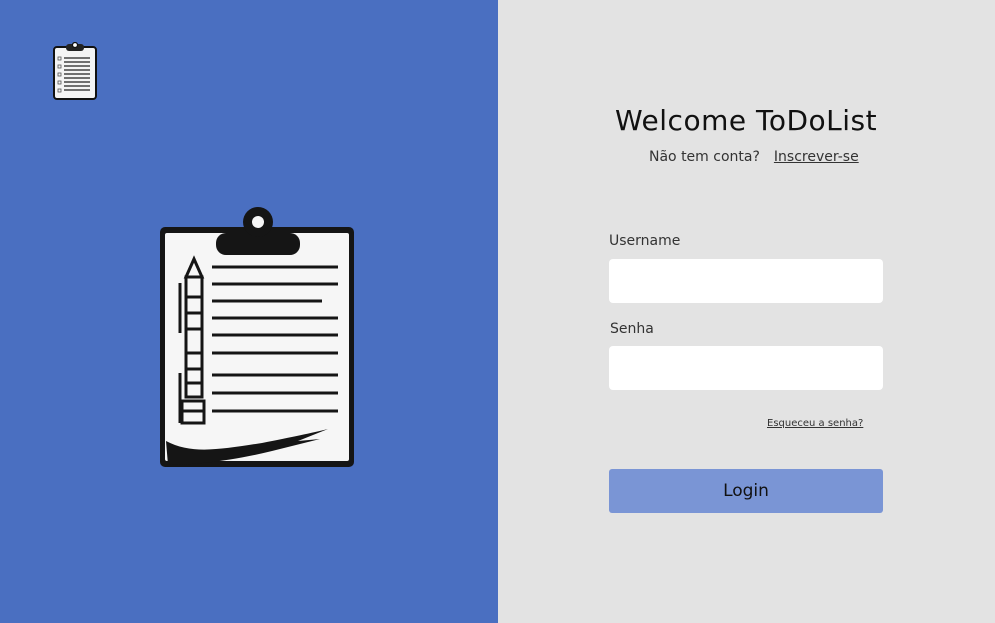 This screenshot has width=995, height=623. What do you see at coordinates (645, 241) in the screenshot?
I see `username-label: Username` at bounding box center [645, 241].